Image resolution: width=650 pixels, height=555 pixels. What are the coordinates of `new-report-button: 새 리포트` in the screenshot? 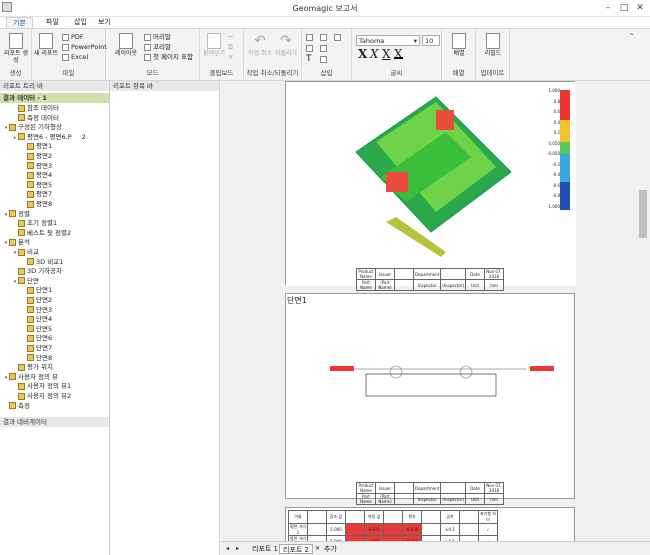 It's located at (46, 45).